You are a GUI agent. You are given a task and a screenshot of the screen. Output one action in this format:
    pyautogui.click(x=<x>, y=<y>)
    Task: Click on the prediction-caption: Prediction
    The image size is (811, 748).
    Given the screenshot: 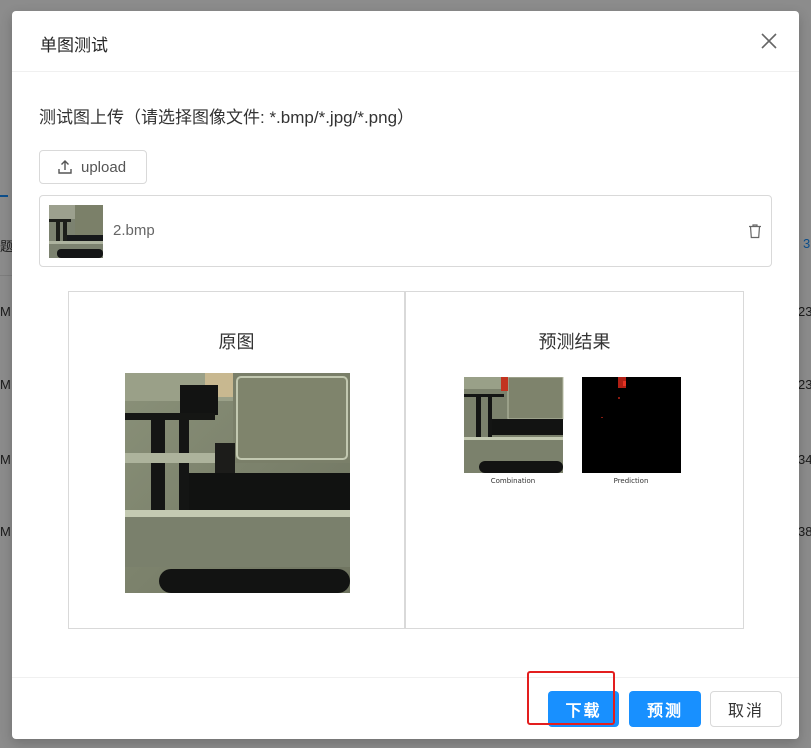 What is the action you would take?
    pyautogui.click(x=631, y=481)
    